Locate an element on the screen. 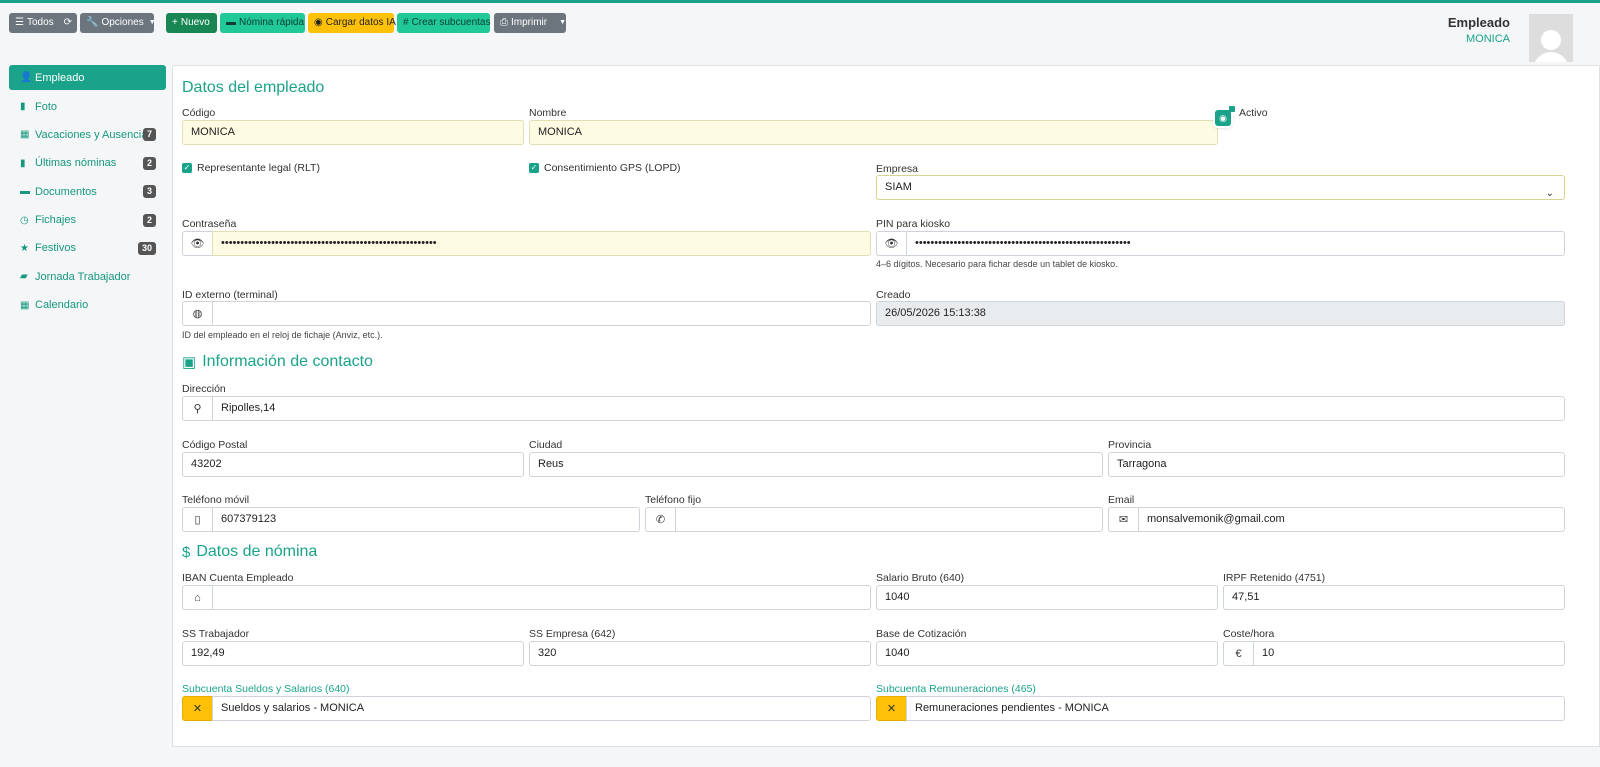  base-label: Base de Cotización is located at coordinates (921, 634).